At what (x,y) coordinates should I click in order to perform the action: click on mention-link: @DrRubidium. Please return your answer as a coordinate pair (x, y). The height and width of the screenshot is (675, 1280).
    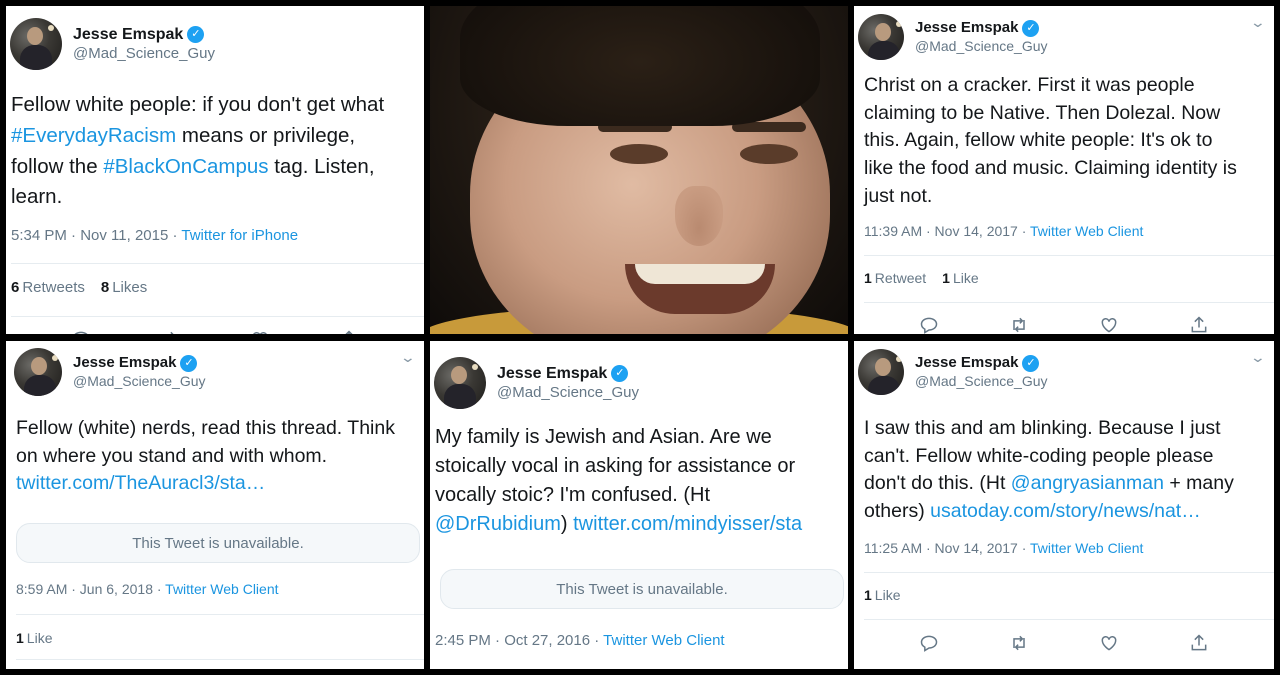
    Looking at the image, I should click on (498, 524).